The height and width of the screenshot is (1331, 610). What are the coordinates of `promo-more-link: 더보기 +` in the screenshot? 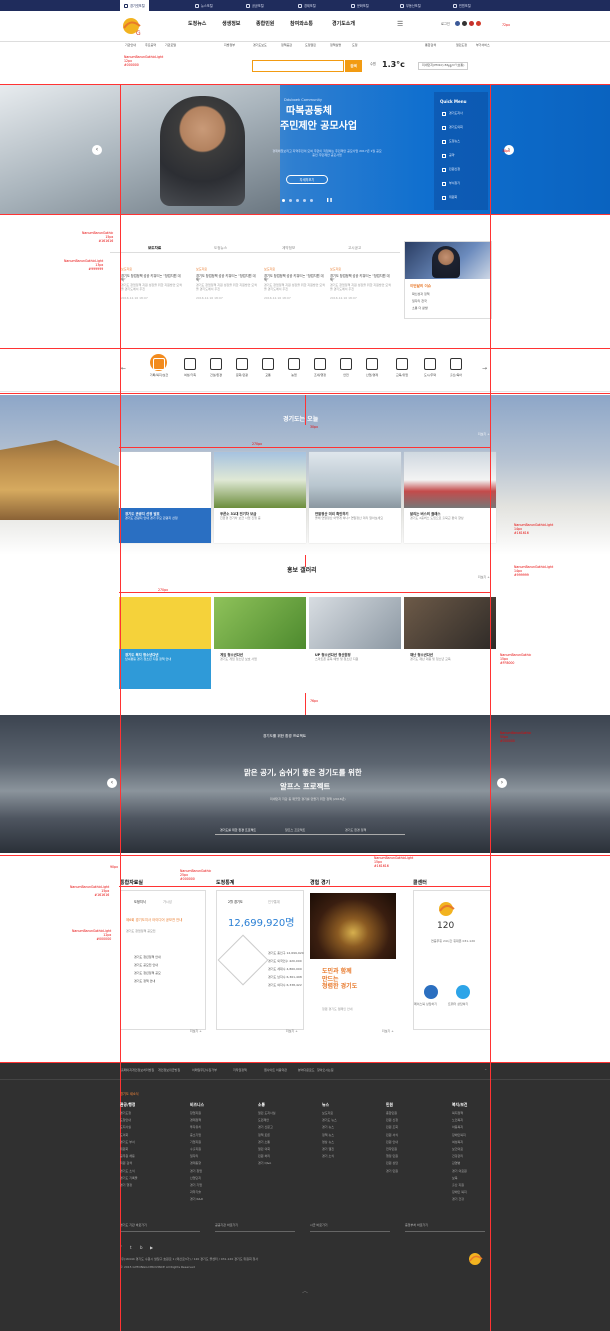 It's located at (484, 577).